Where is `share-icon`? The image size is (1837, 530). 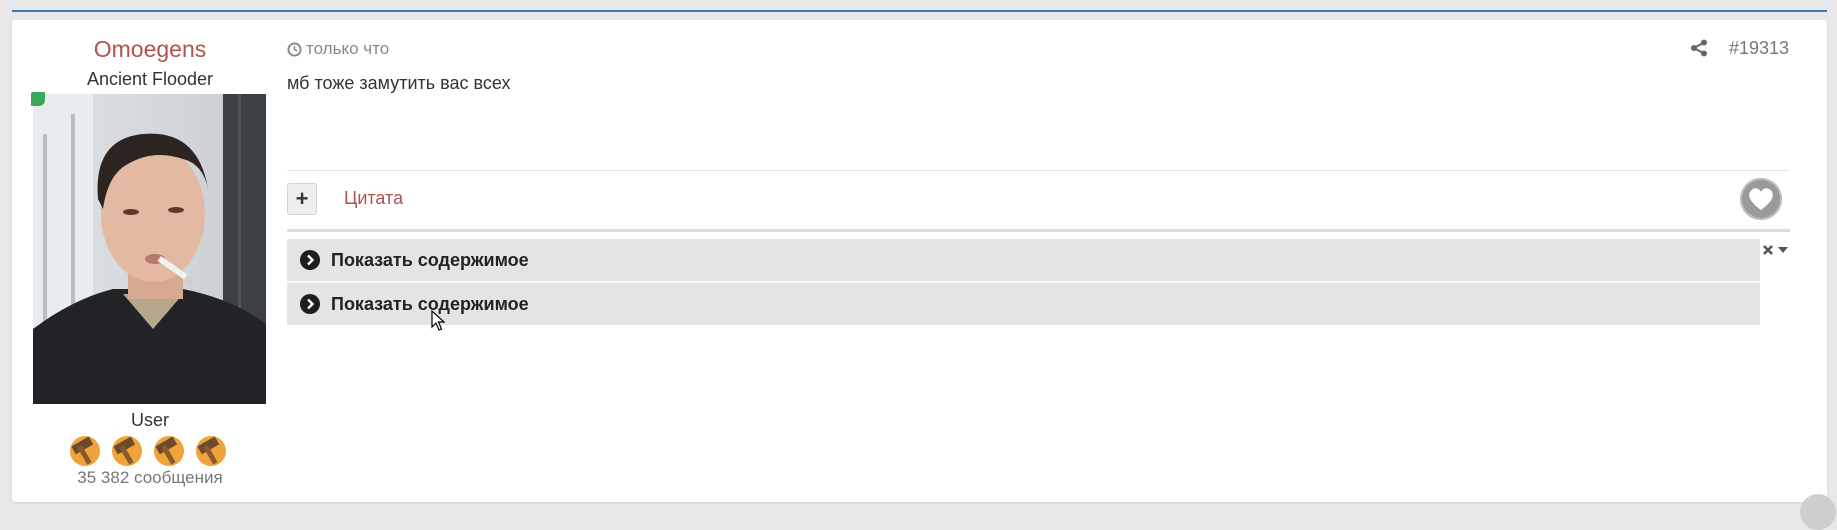
share-icon is located at coordinates (1699, 48).